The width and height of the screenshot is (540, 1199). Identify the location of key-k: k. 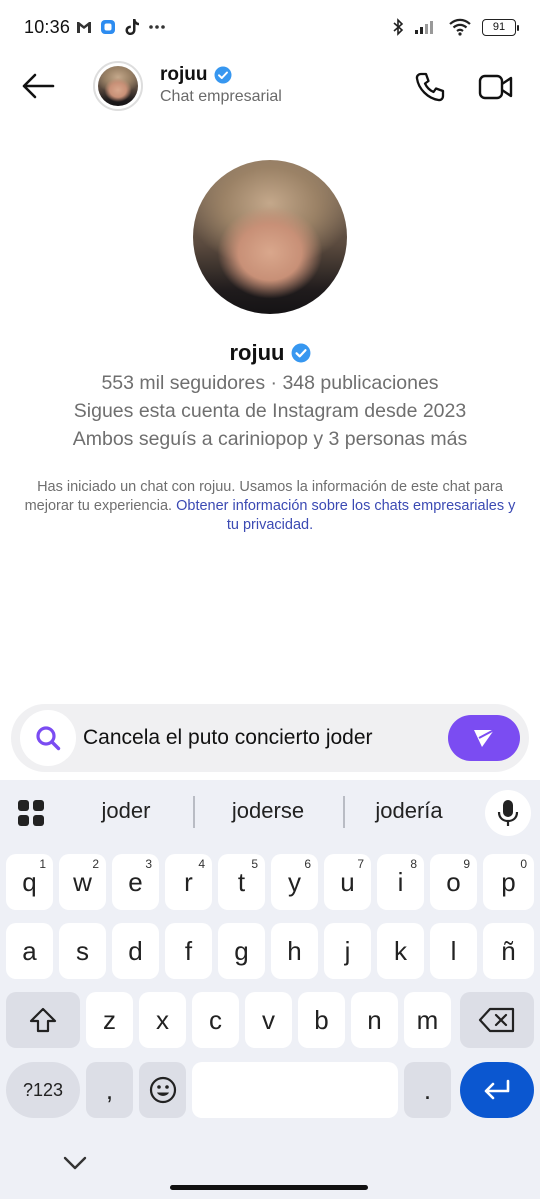
(400, 951).